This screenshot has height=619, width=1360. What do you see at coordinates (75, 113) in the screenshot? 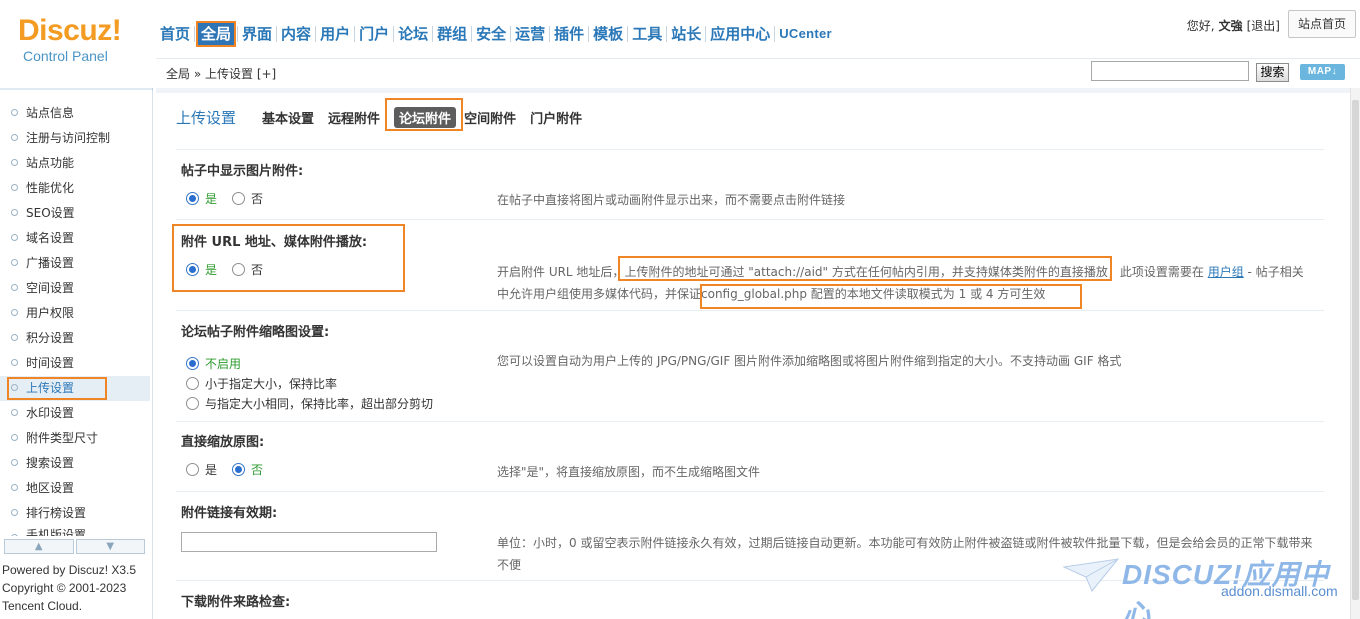
I see `sidebar-item-site-info: 站点信息` at bounding box center [75, 113].